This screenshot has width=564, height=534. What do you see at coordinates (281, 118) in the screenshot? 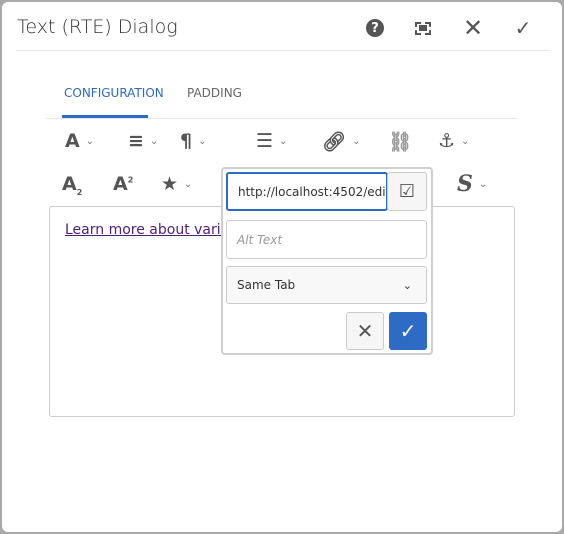
I see `tabs-divider` at bounding box center [281, 118].